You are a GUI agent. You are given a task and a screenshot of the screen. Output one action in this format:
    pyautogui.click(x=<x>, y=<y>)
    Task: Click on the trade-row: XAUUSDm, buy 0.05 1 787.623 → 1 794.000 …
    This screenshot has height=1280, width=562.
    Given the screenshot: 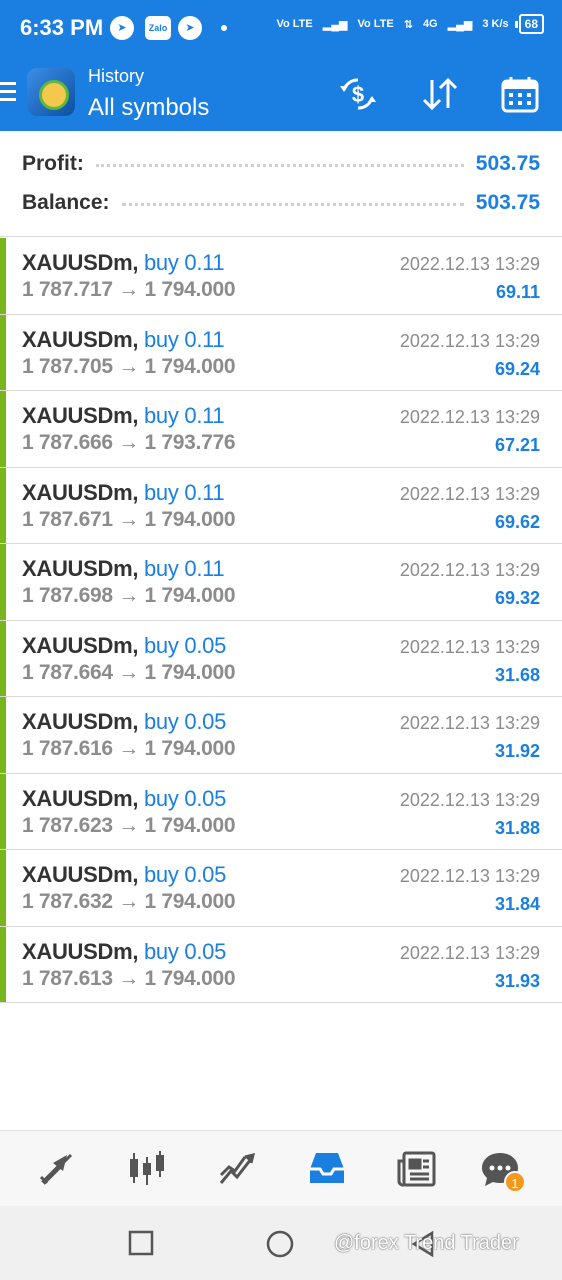 What is the action you would take?
    pyautogui.click(x=281, y=811)
    